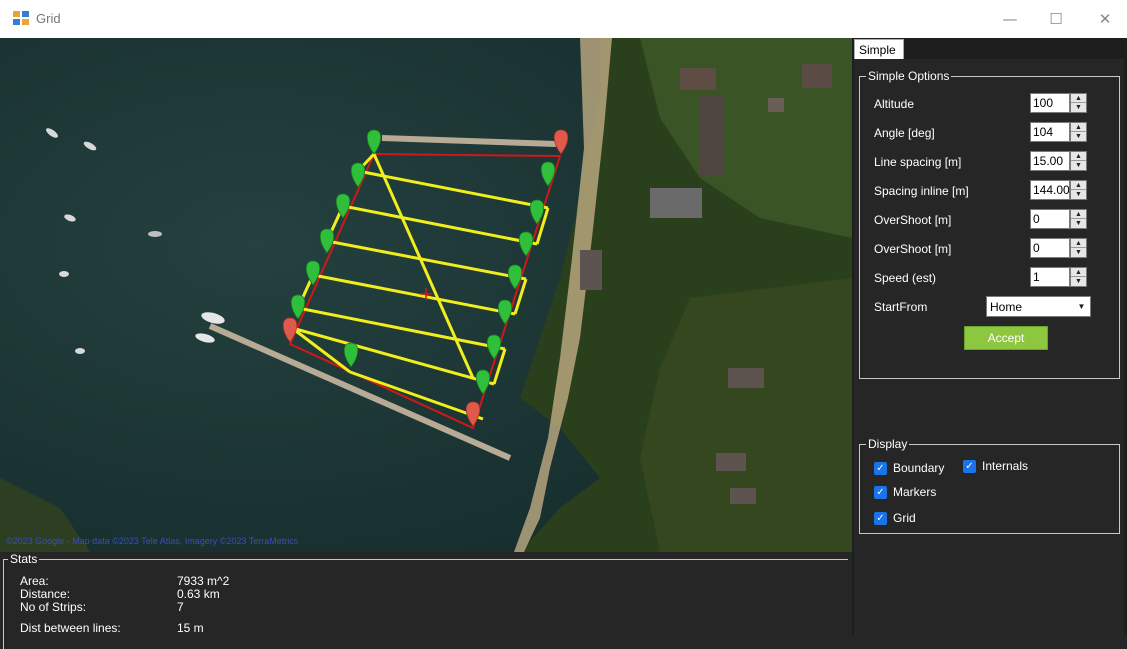 Image resolution: width=1127 pixels, height=649 pixels. I want to click on close-button: ✕, so click(1105, 19).